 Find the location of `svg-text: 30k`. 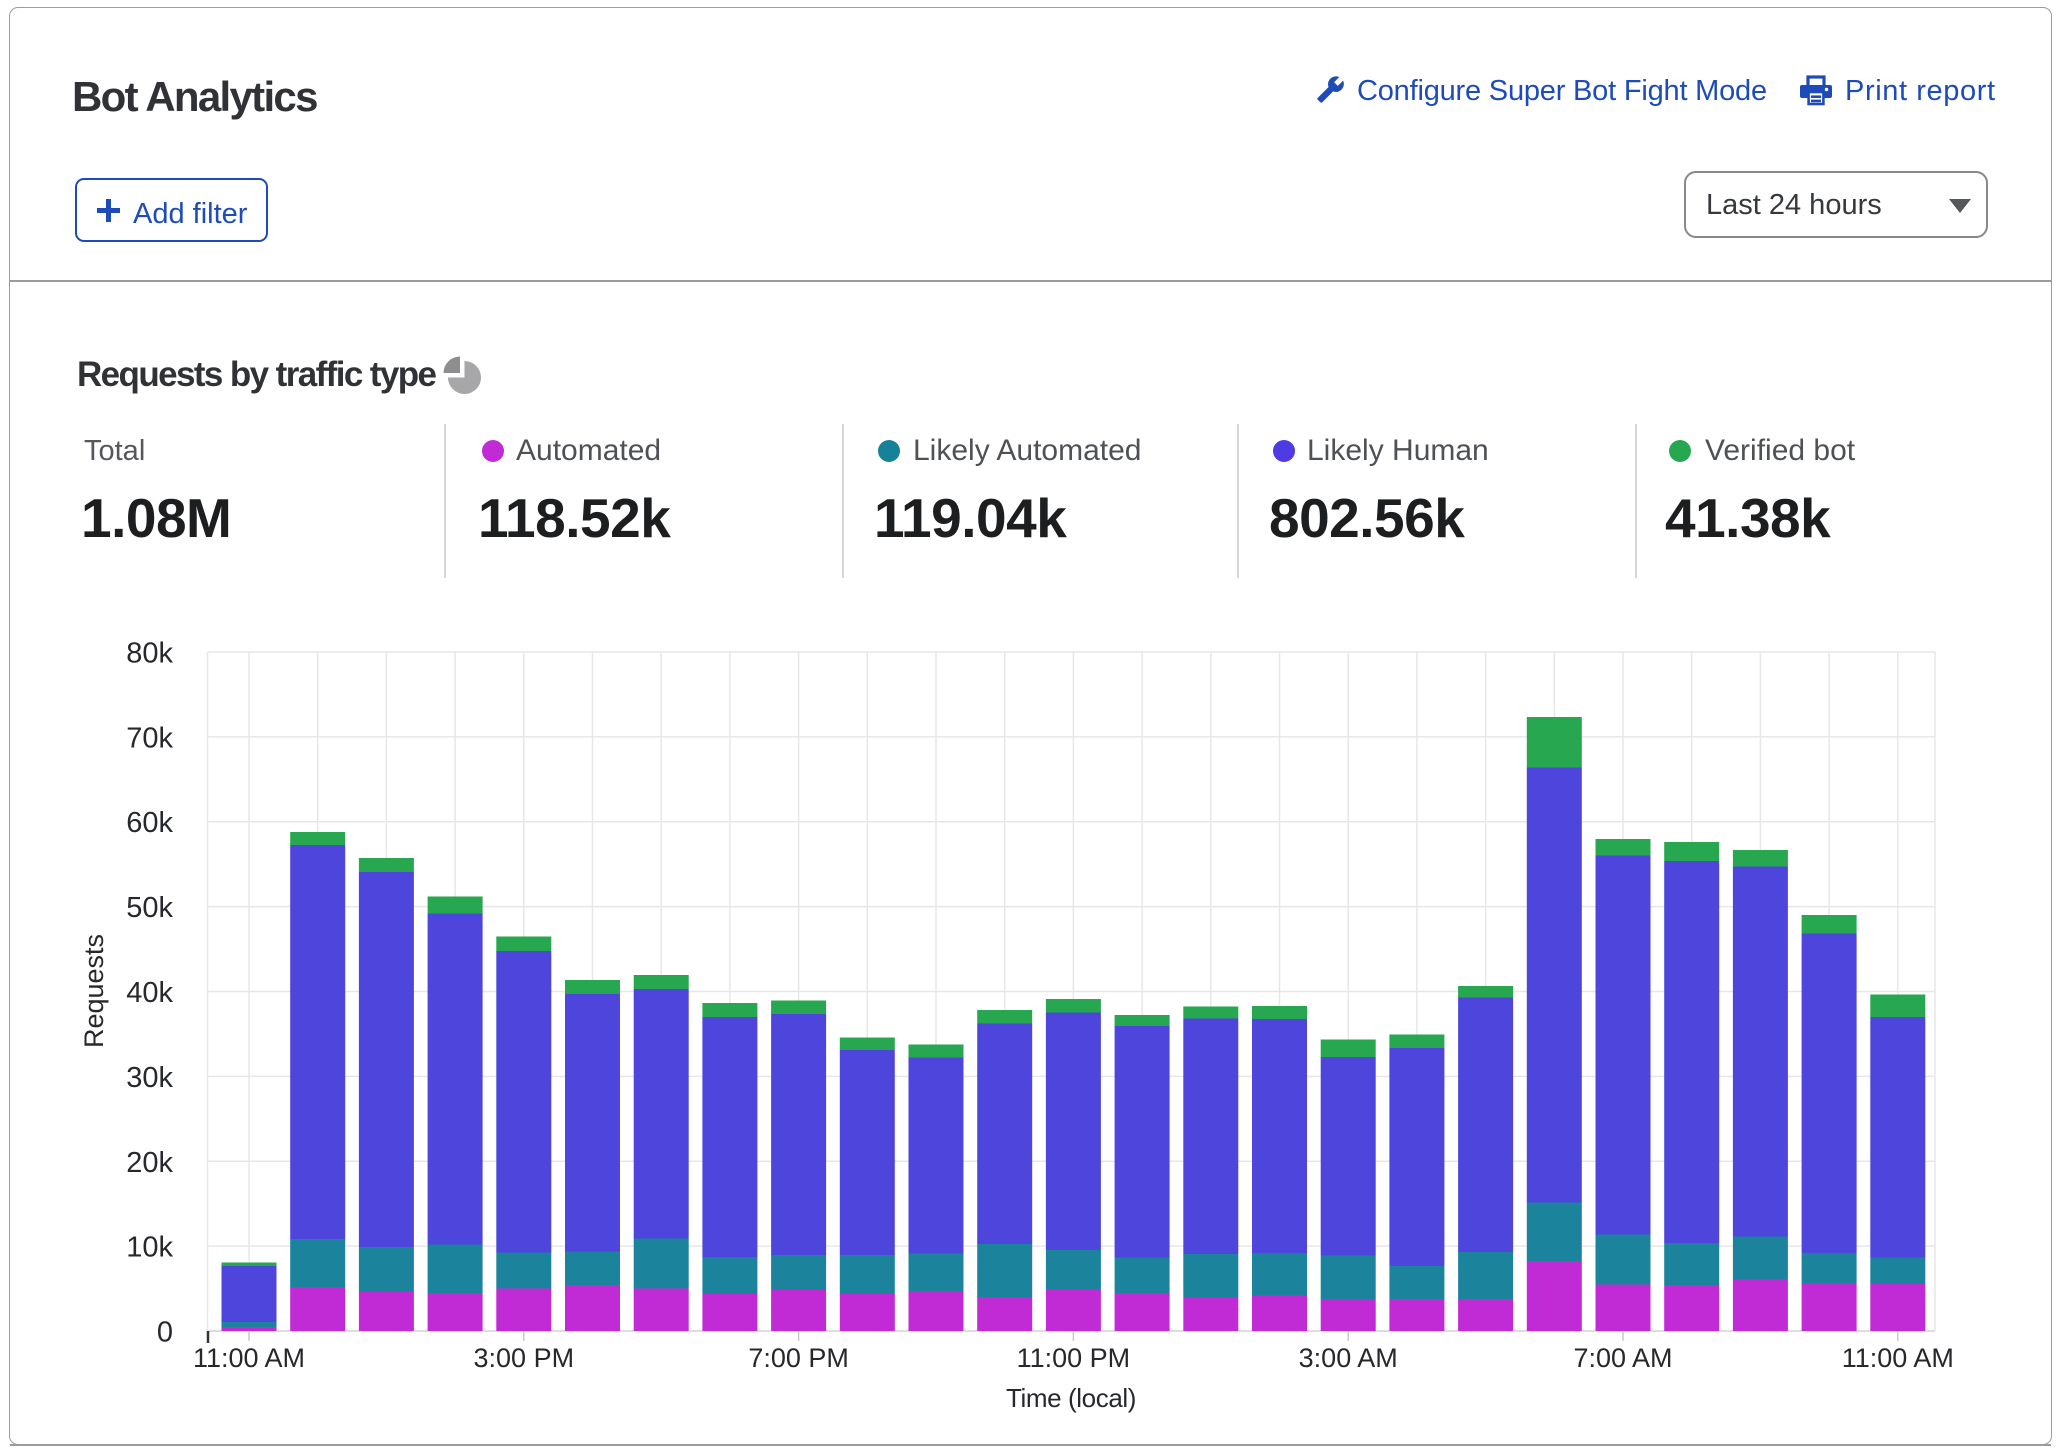

svg-text: 30k is located at coordinates (149, 1078).